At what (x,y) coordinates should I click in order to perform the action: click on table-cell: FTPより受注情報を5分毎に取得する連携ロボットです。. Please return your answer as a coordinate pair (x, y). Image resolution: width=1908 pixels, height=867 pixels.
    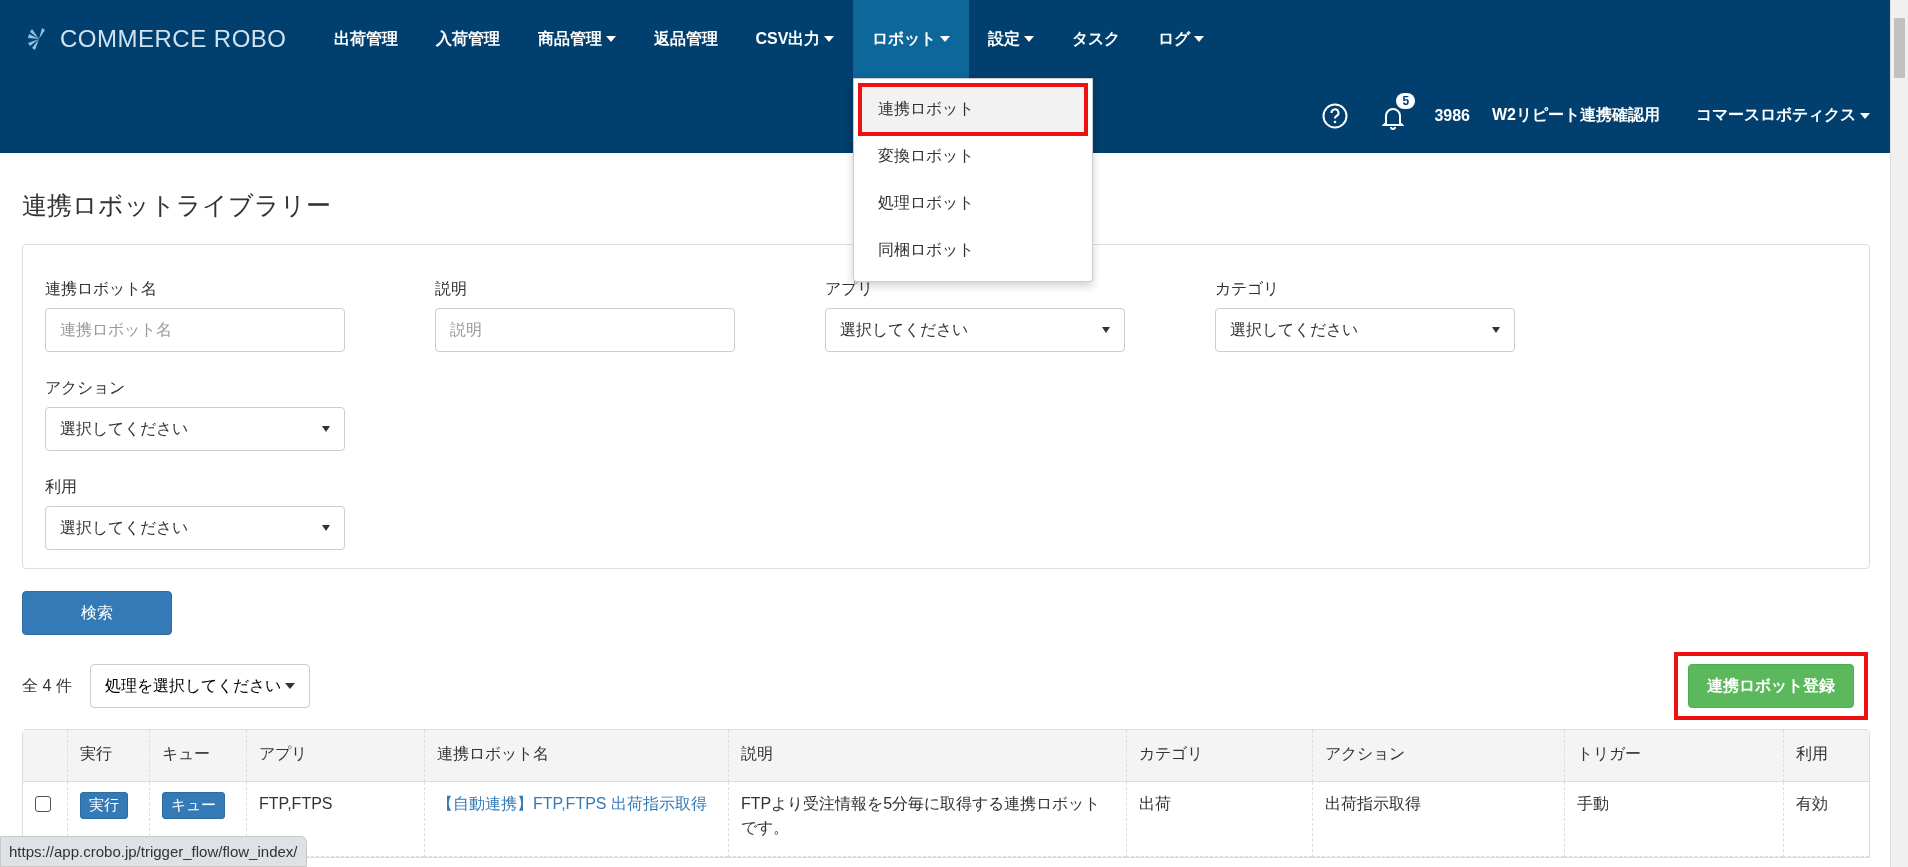
    Looking at the image, I should click on (921, 815).